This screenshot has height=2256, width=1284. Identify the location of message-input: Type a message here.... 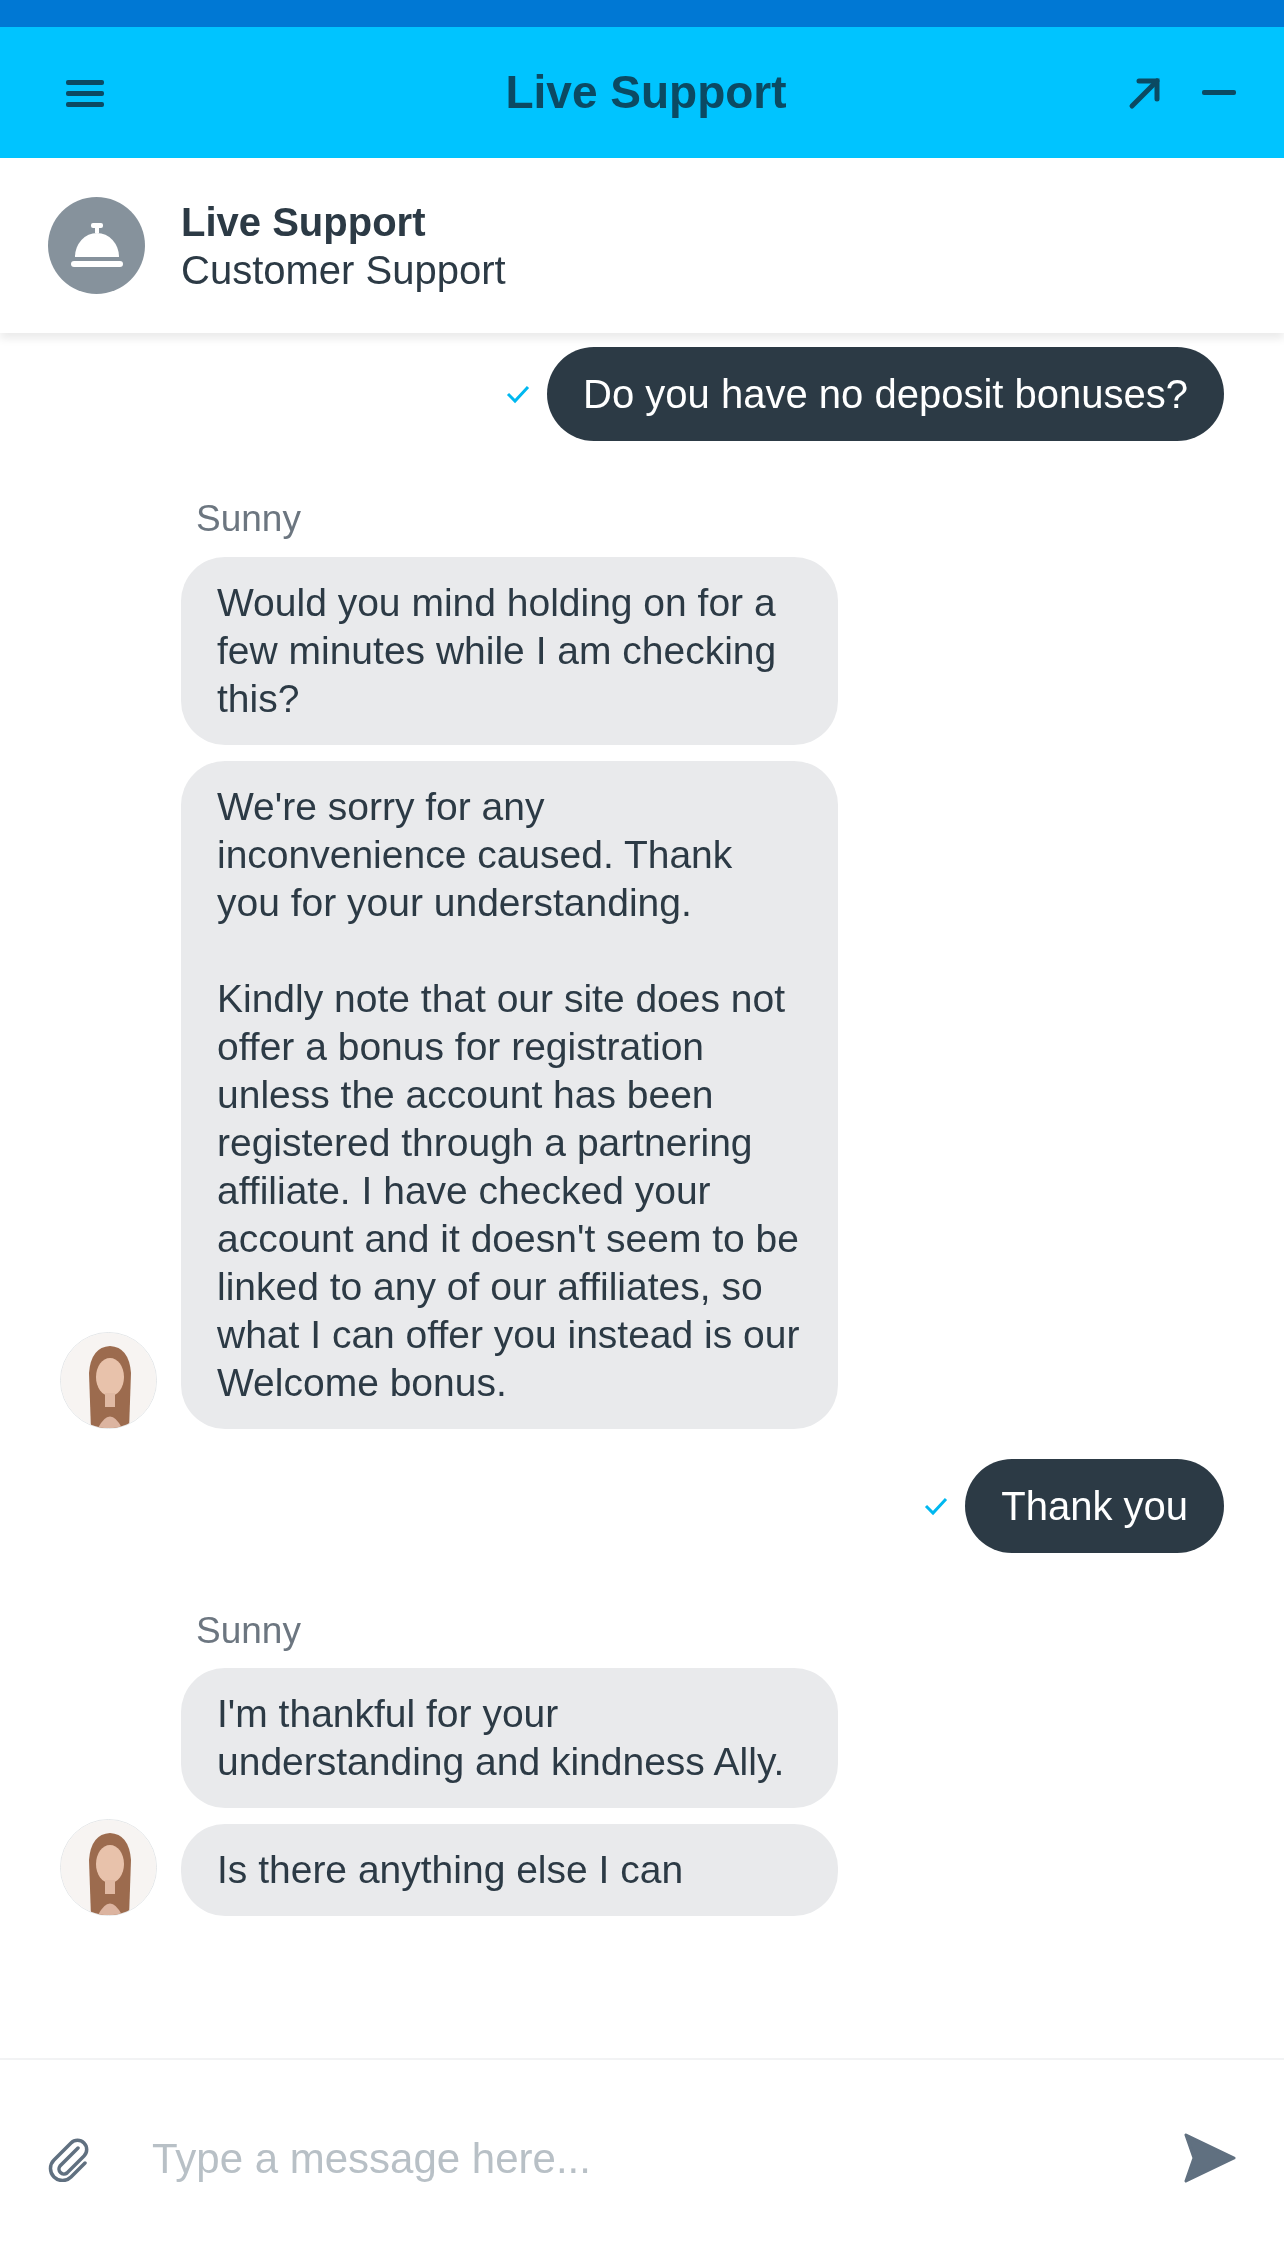
(637, 2158).